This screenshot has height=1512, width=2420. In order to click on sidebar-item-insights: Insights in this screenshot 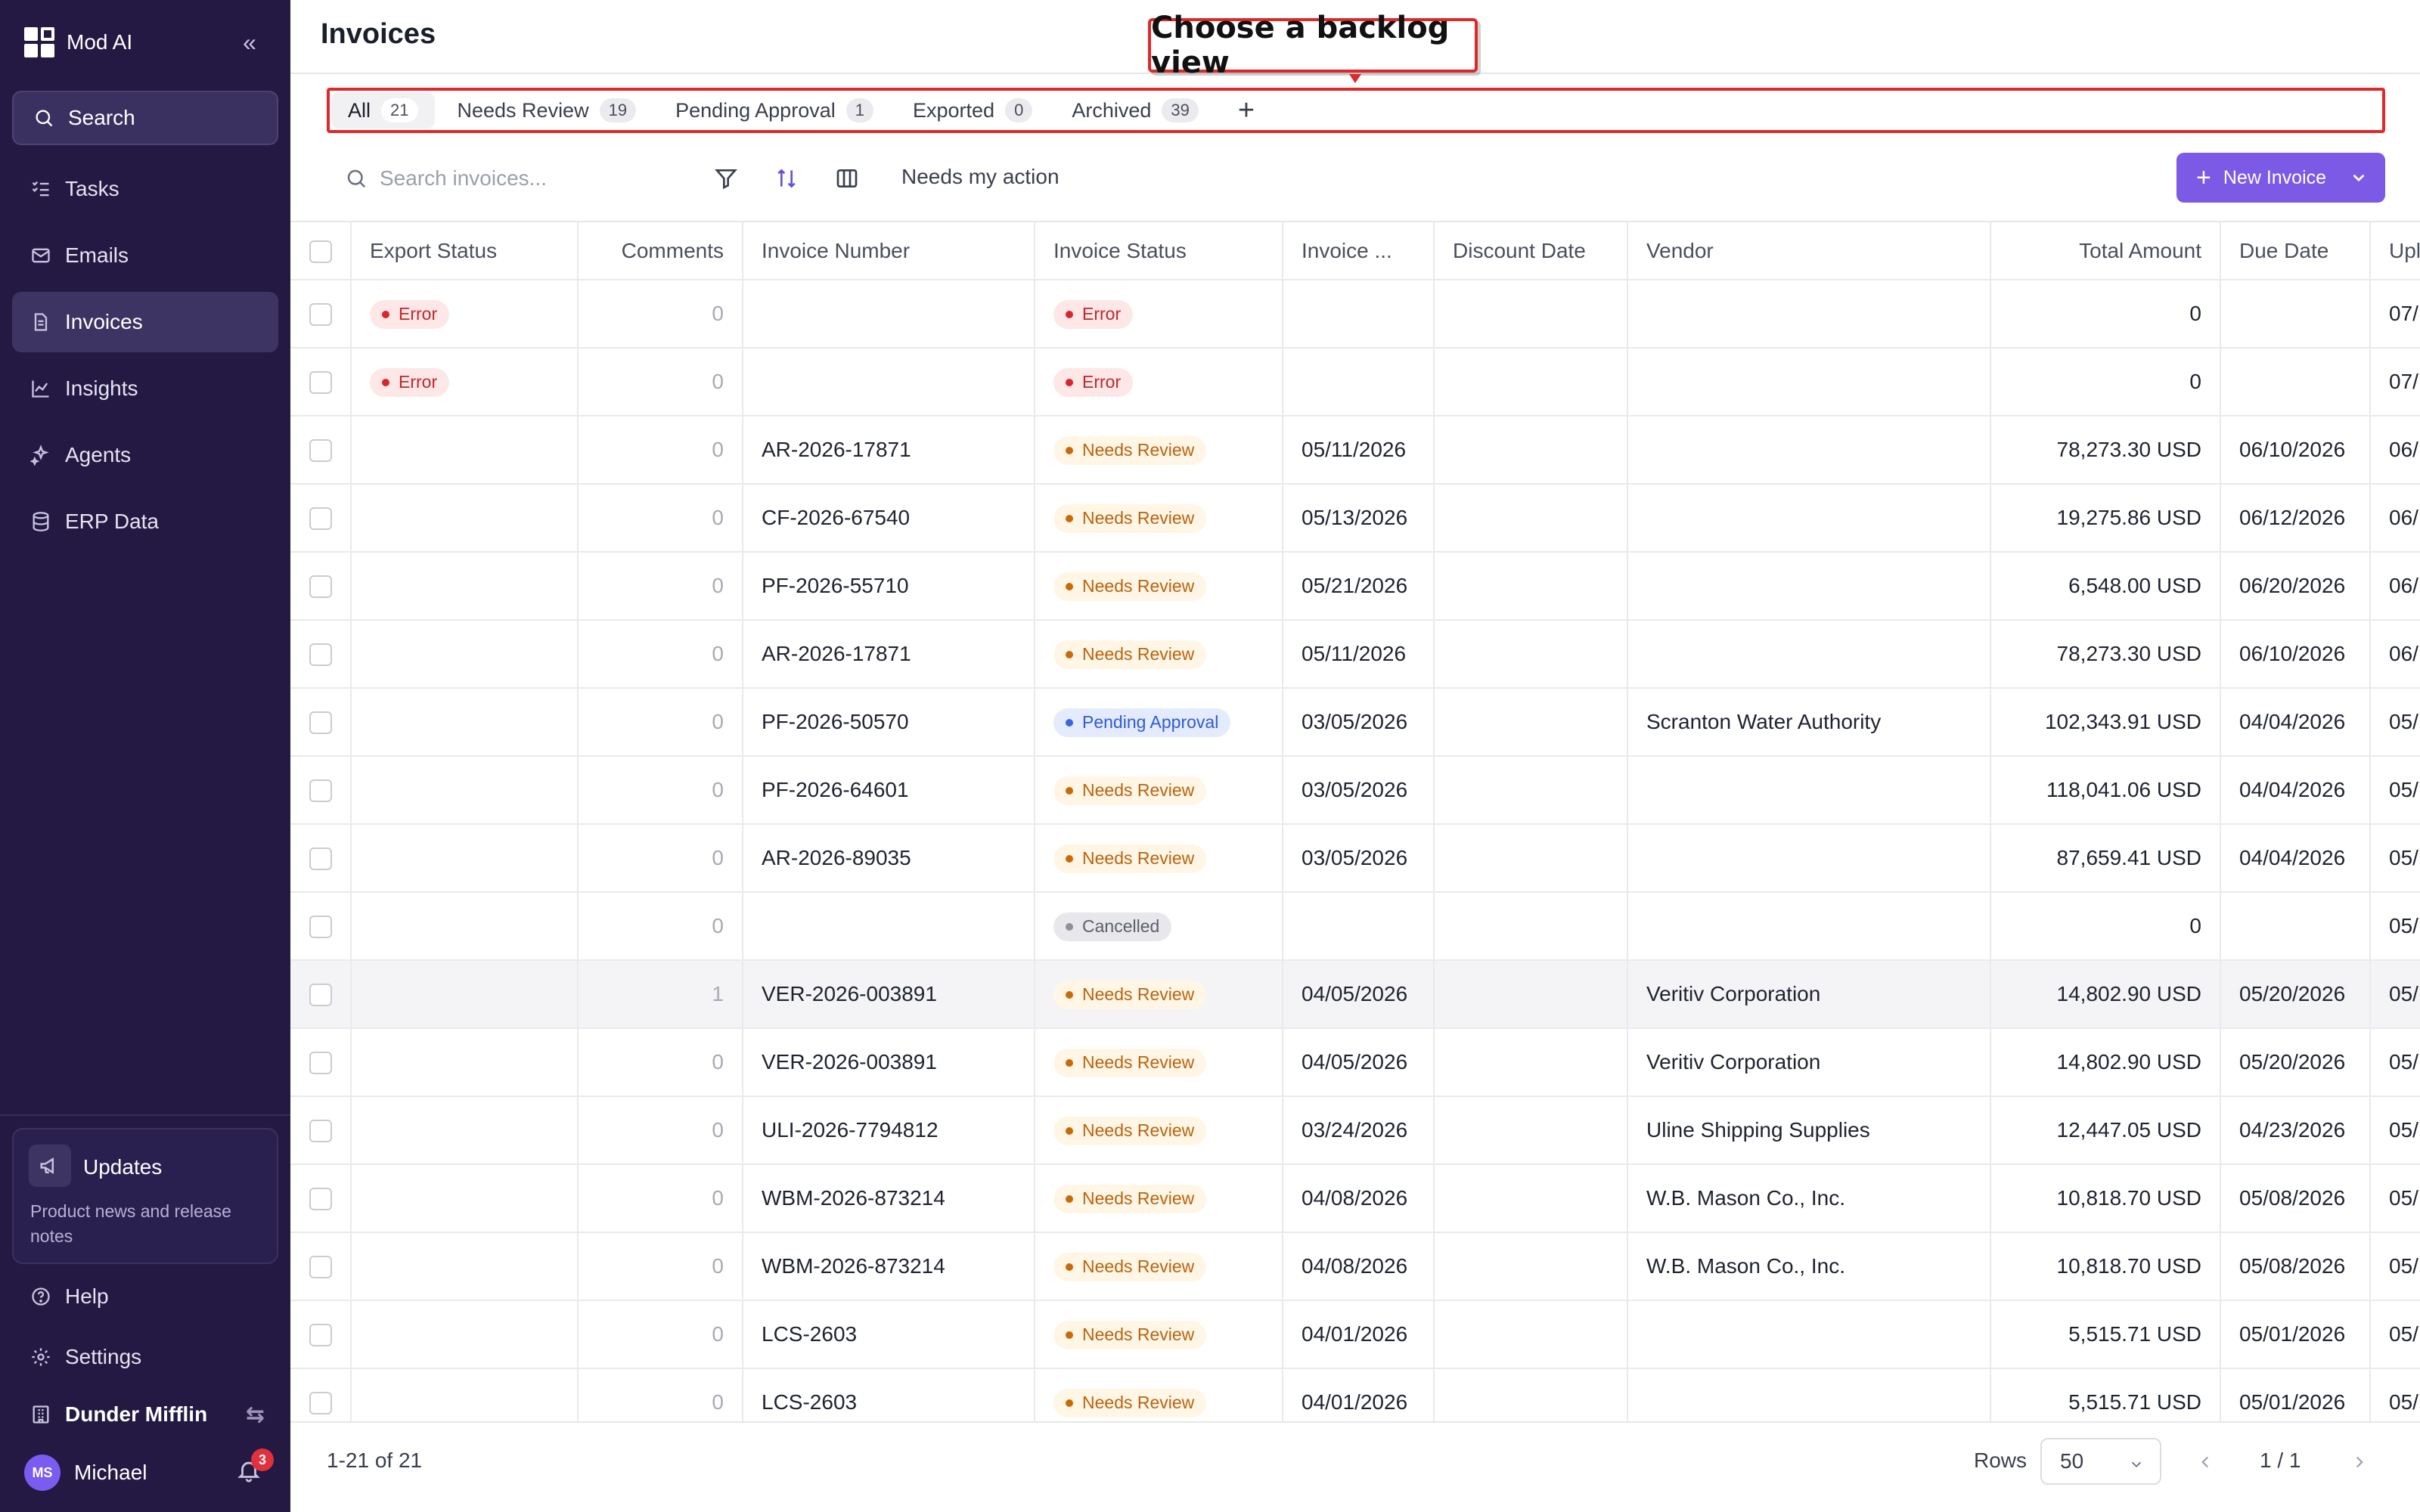, I will do `click(145, 388)`.